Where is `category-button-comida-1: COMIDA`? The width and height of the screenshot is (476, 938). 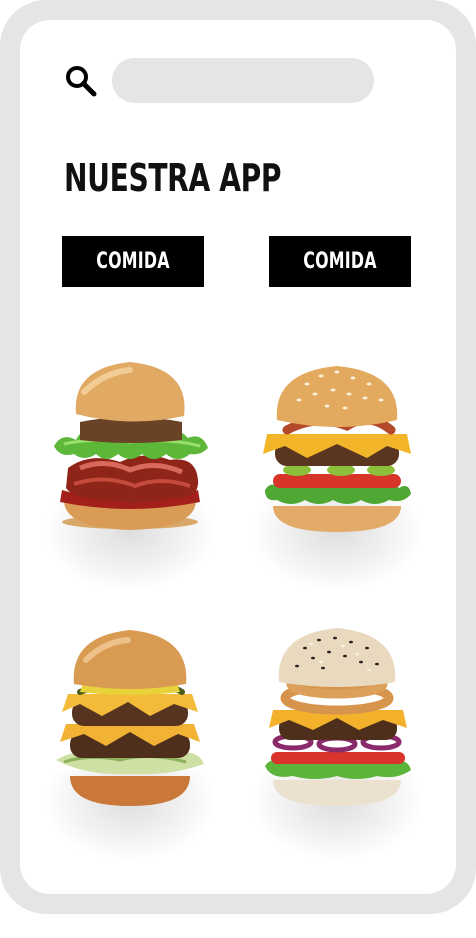 category-button-comida-1: COMIDA is located at coordinates (133, 261).